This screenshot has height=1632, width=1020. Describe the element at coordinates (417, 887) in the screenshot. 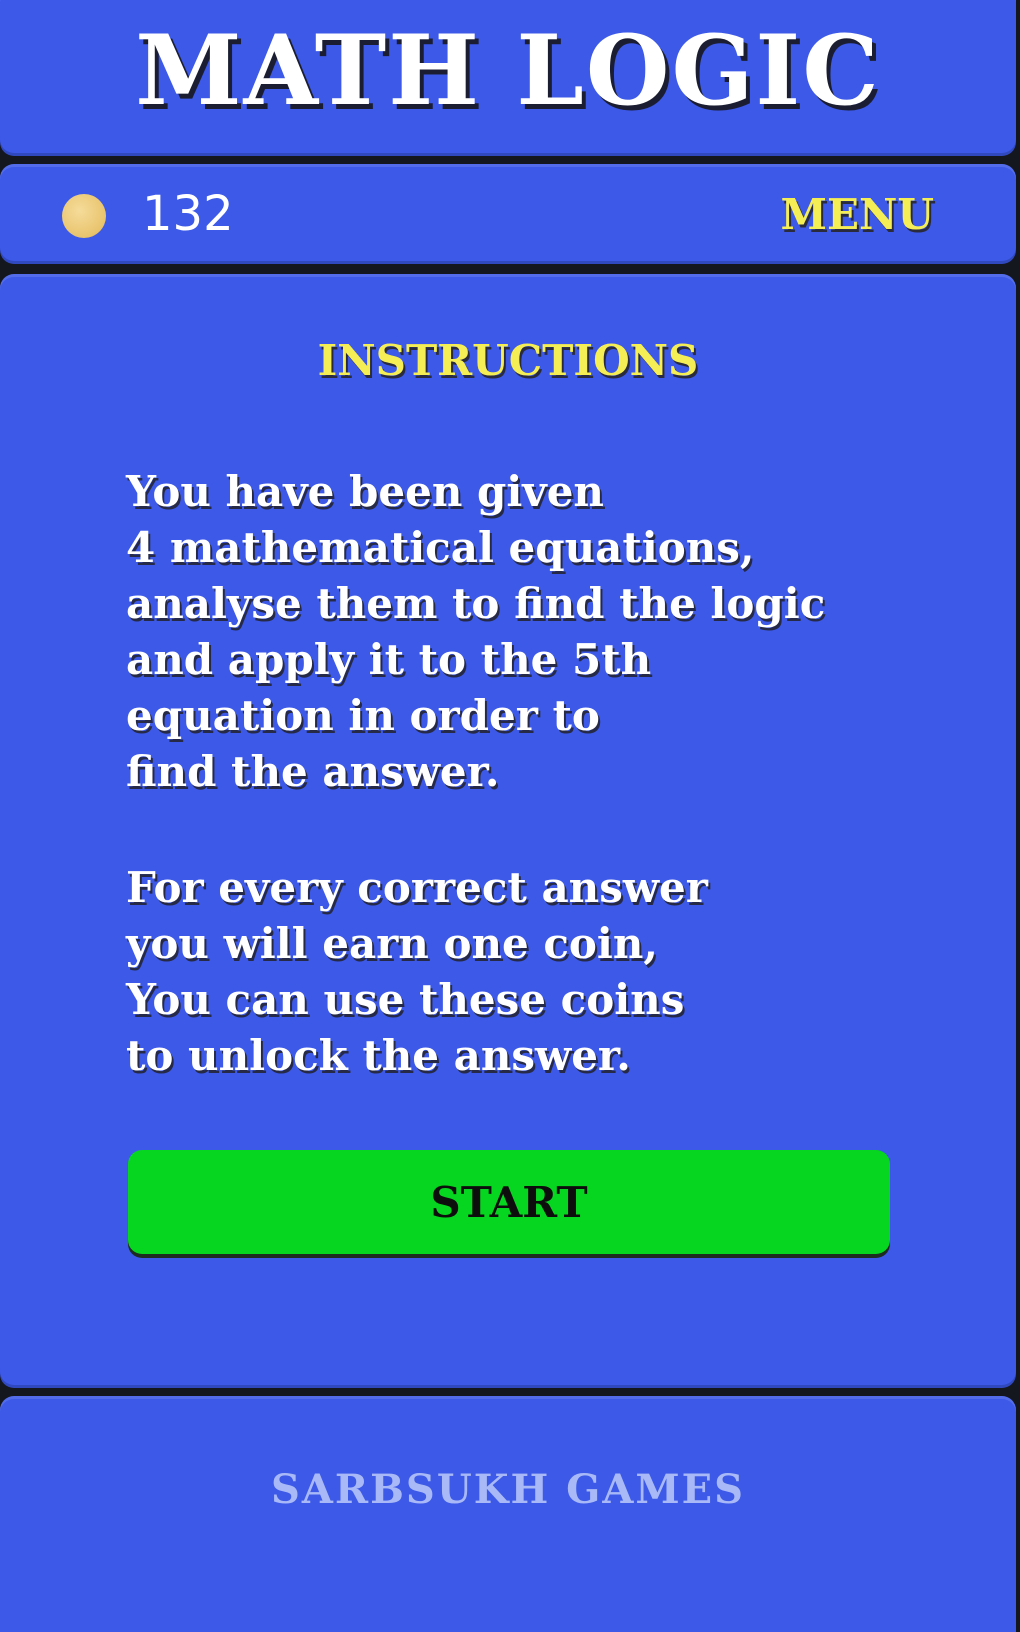

I see `instruction-line: For every correct answer` at that location.